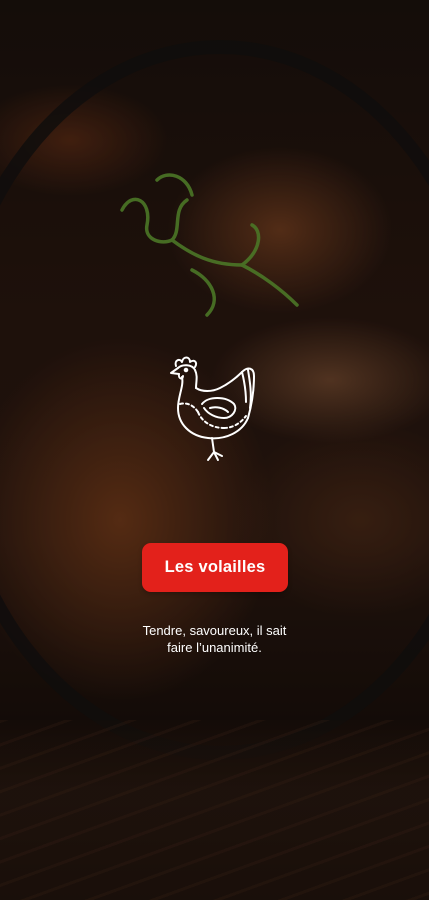 This screenshot has height=900, width=429. Describe the element at coordinates (215, 567) in the screenshot. I see `category-button: Les volailles` at that location.